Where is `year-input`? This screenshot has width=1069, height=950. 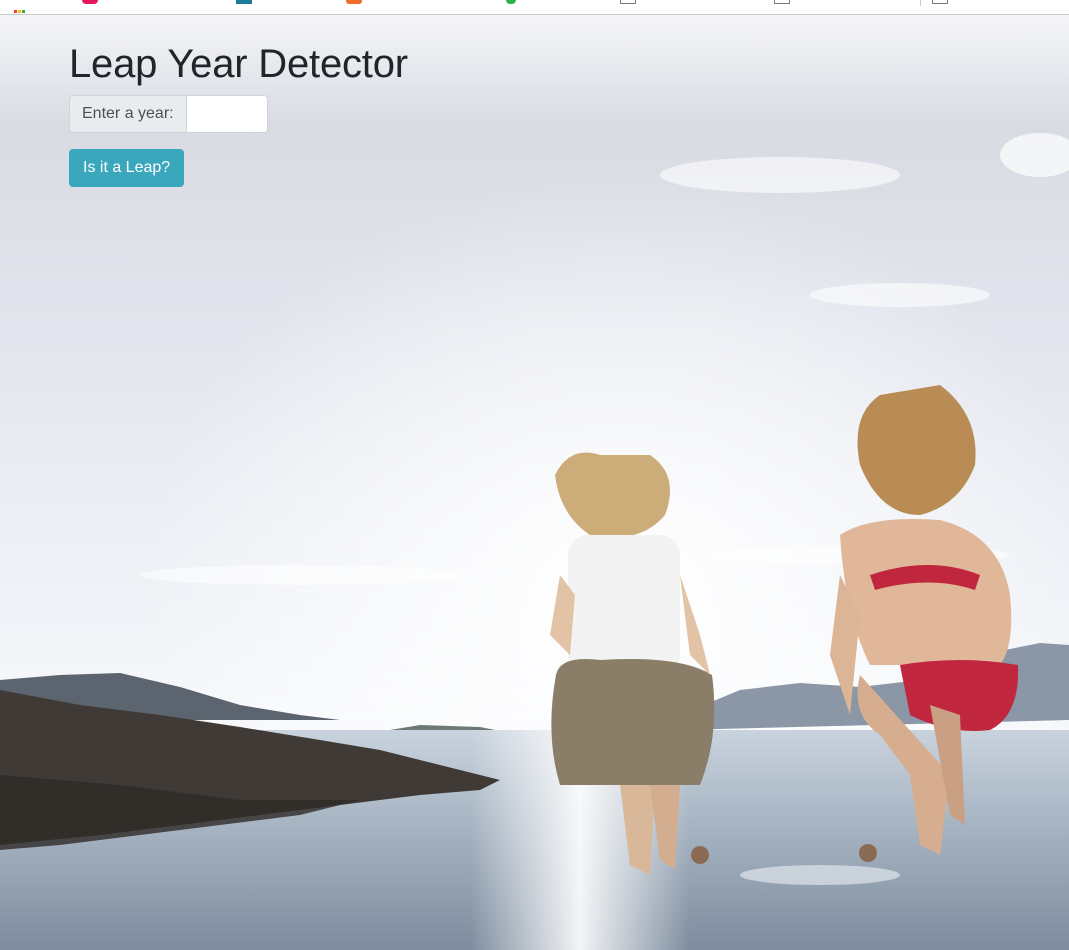
year-input is located at coordinates (227, 114).